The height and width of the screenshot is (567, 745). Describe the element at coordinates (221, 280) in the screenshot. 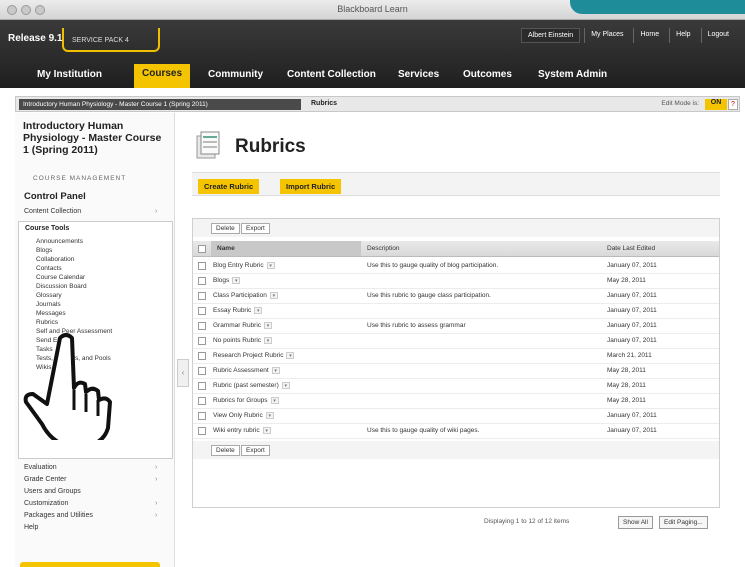

I see `rubric-name-link: Blogs` at that location.